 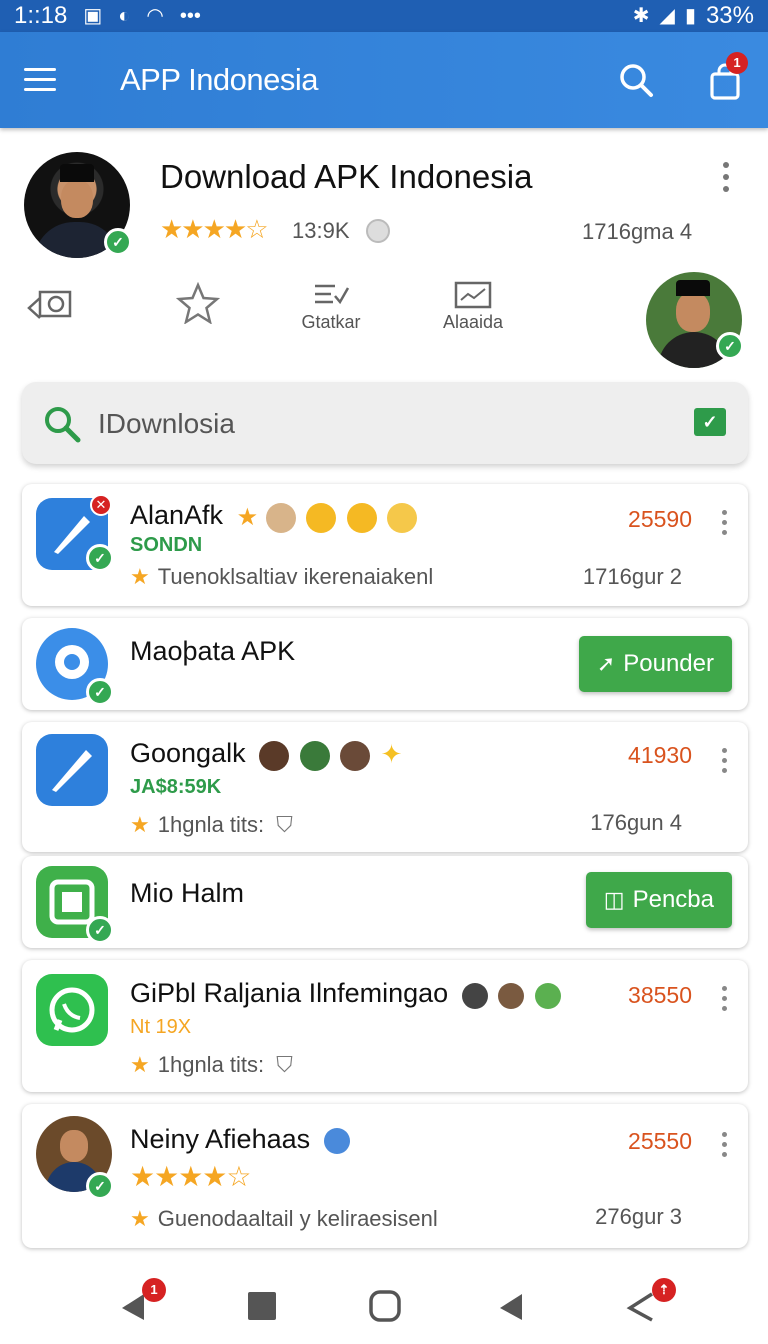 I want to click on open-button: ◫ Pencba, so click(x=658, y=900).